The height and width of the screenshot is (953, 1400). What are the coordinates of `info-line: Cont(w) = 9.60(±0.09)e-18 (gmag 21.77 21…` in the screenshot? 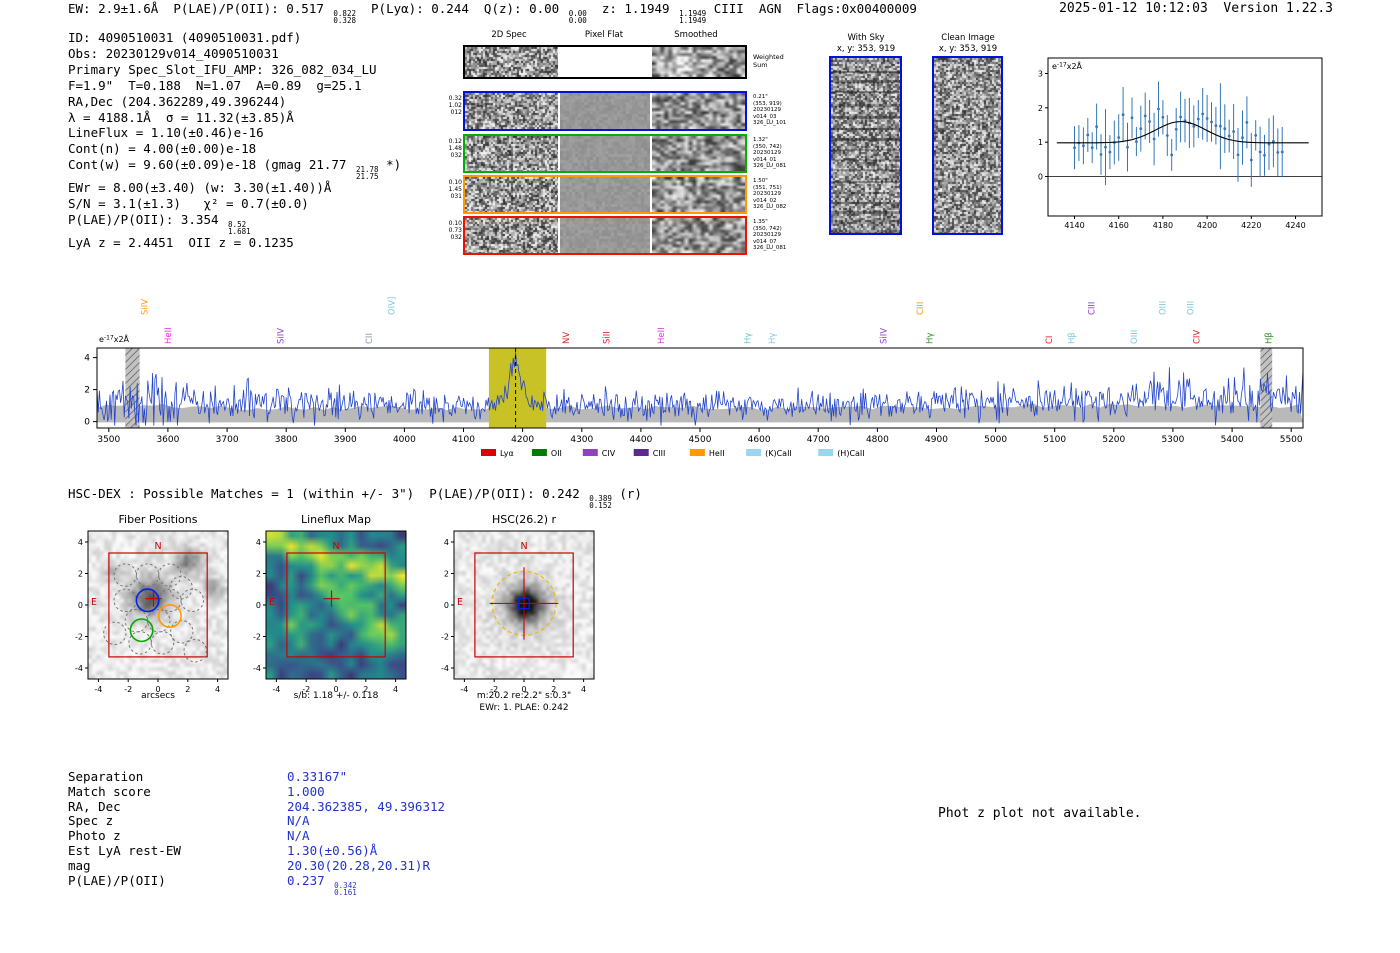 It's located at (235, 169).